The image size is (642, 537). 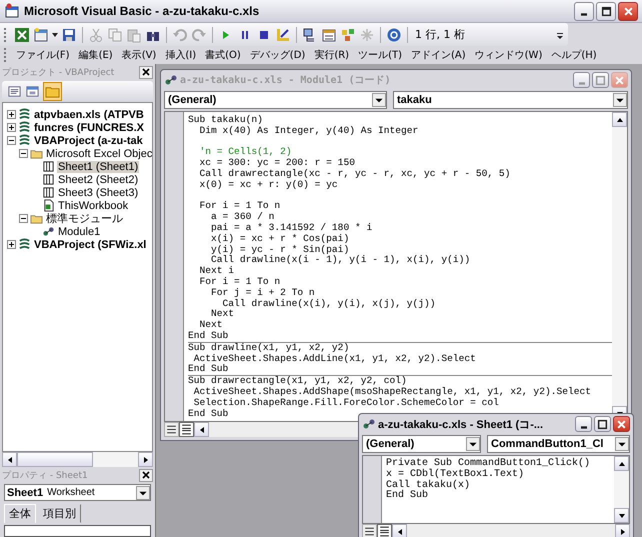 I want to click on menu-item: アドイン(A), so click(x=438, y=55).